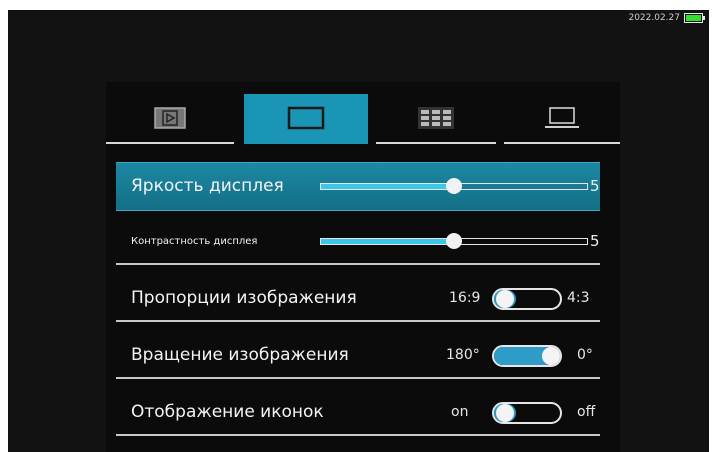 The height and width of the screenshot is (452, 717). I want to click on brightness-slider-knob, so click(454, 186).